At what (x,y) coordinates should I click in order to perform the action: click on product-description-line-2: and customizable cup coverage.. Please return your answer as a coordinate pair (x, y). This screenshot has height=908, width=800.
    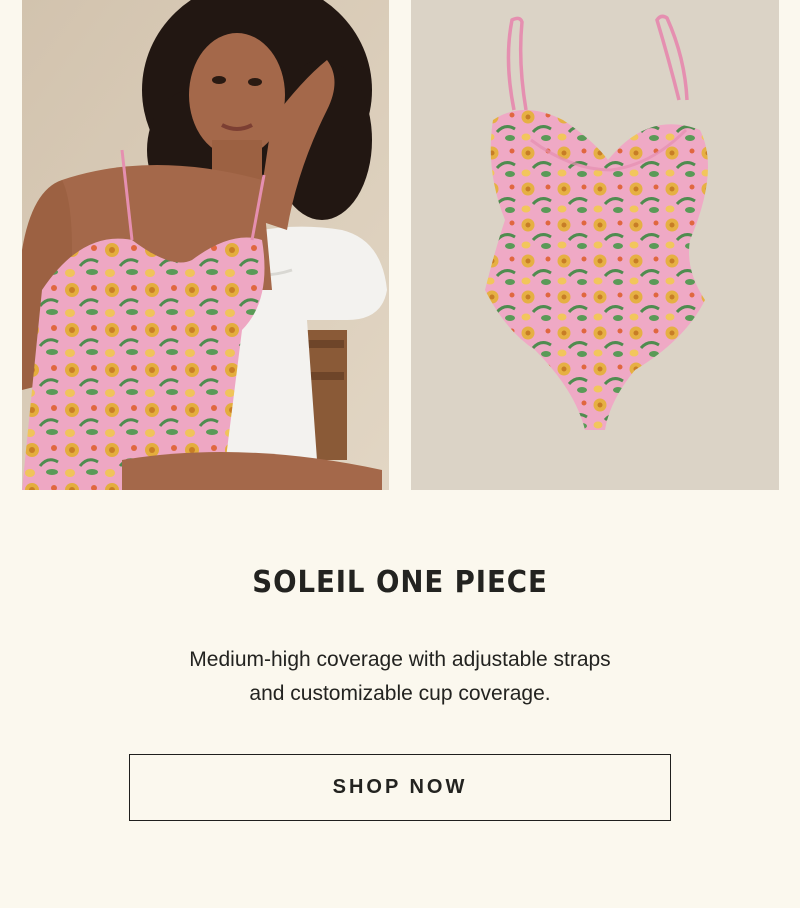
    Looking at the image, I should click on (400, 693).